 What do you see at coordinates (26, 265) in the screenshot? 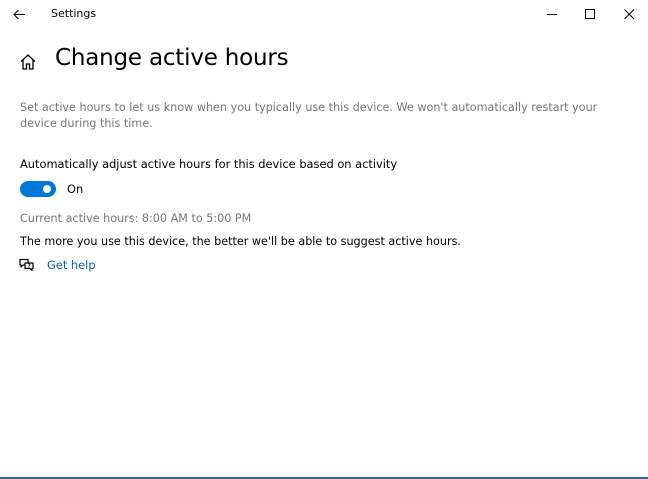
I see `chat-help-icon: ?` at bounding box center [26, 265].